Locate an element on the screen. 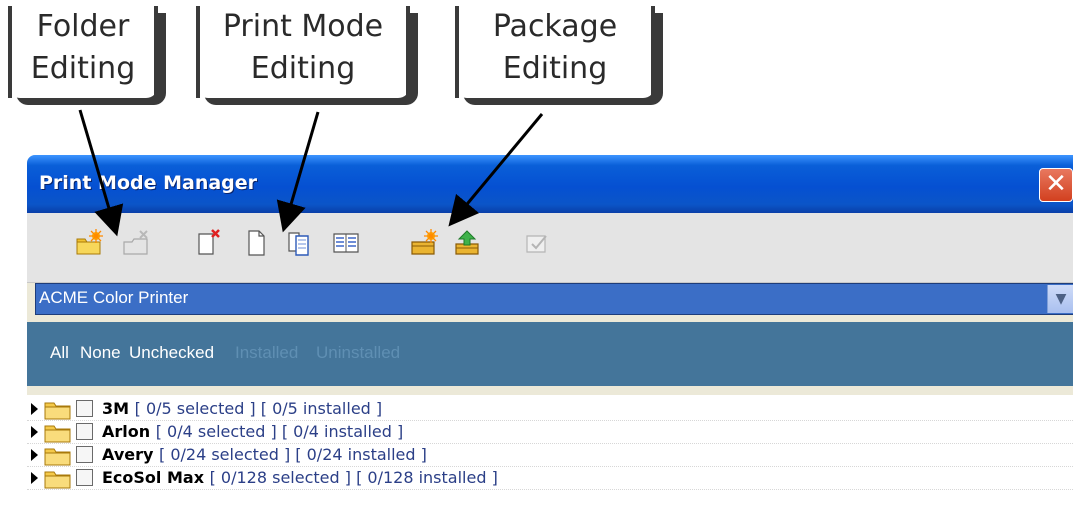 This screenshot has width=1073, height=505. print-mode-properties-icon is located at coordinates (346, 243).